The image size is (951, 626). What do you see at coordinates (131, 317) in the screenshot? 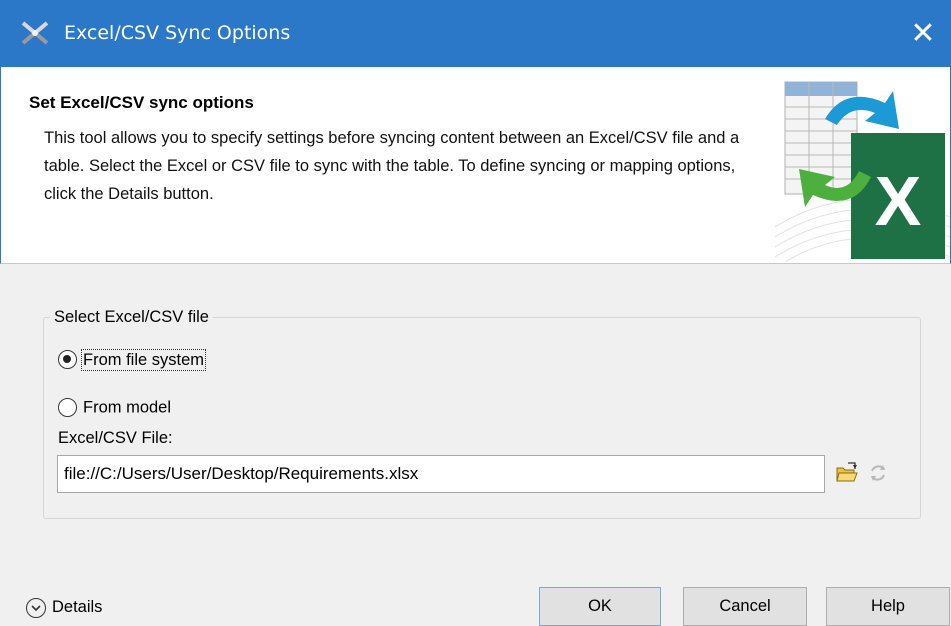
I see `group-legend: Select Excel/CSV file` at bounding box center [131, 317].